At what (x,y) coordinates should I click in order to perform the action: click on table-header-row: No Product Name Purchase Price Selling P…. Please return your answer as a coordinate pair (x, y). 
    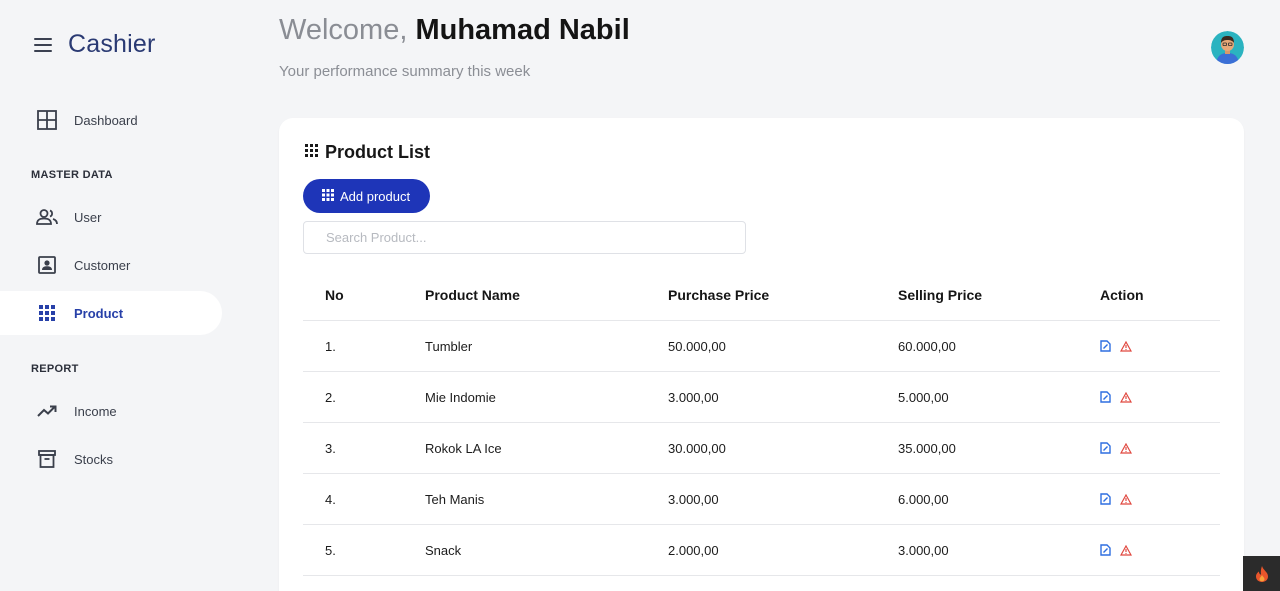
    Looking at the image, I should click on (761, 295).